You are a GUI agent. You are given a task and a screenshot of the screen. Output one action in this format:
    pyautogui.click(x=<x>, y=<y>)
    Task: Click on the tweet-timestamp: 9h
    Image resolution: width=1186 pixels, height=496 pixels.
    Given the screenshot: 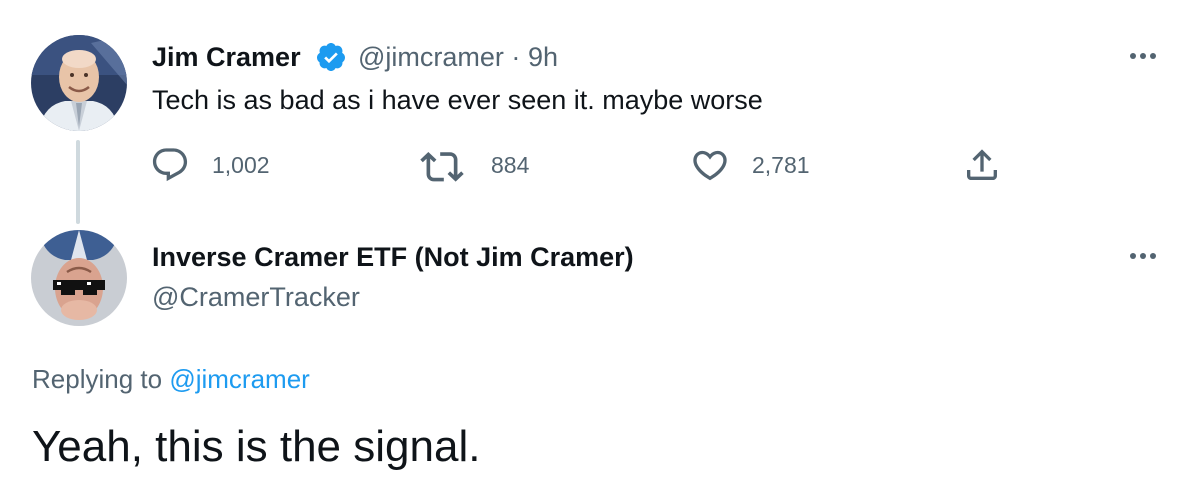 What is the action you would take?
    pyautogui.click(x=543, y=57)
    